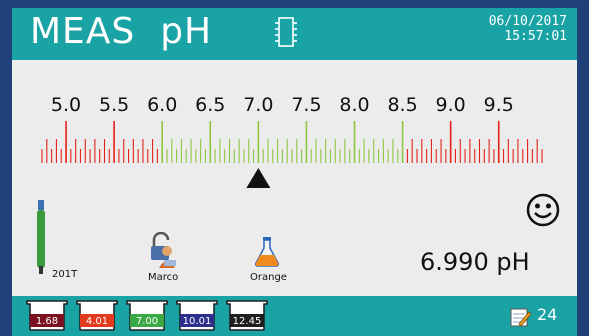  I want to click on buffer-value: 4.01, so click(97, 321).